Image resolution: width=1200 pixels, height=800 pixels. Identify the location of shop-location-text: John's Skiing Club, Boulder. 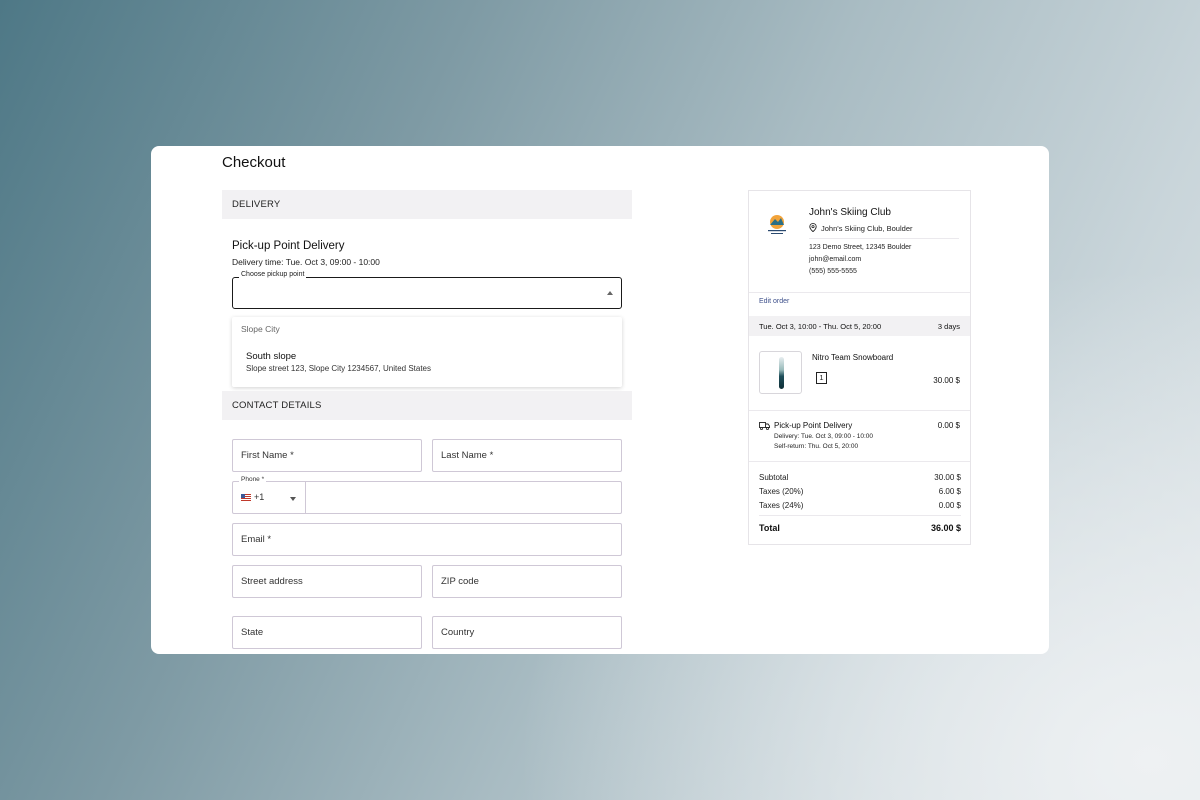
(867, 228).